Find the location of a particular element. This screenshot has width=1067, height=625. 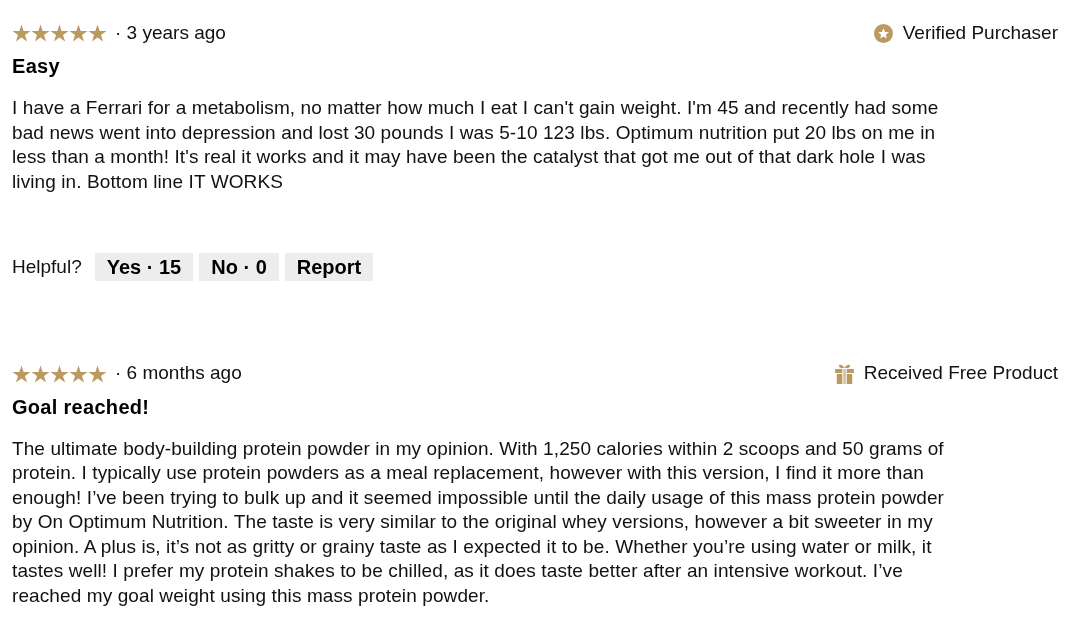

badge-label: Verified Purchaser is located at coordinates (980, 32).